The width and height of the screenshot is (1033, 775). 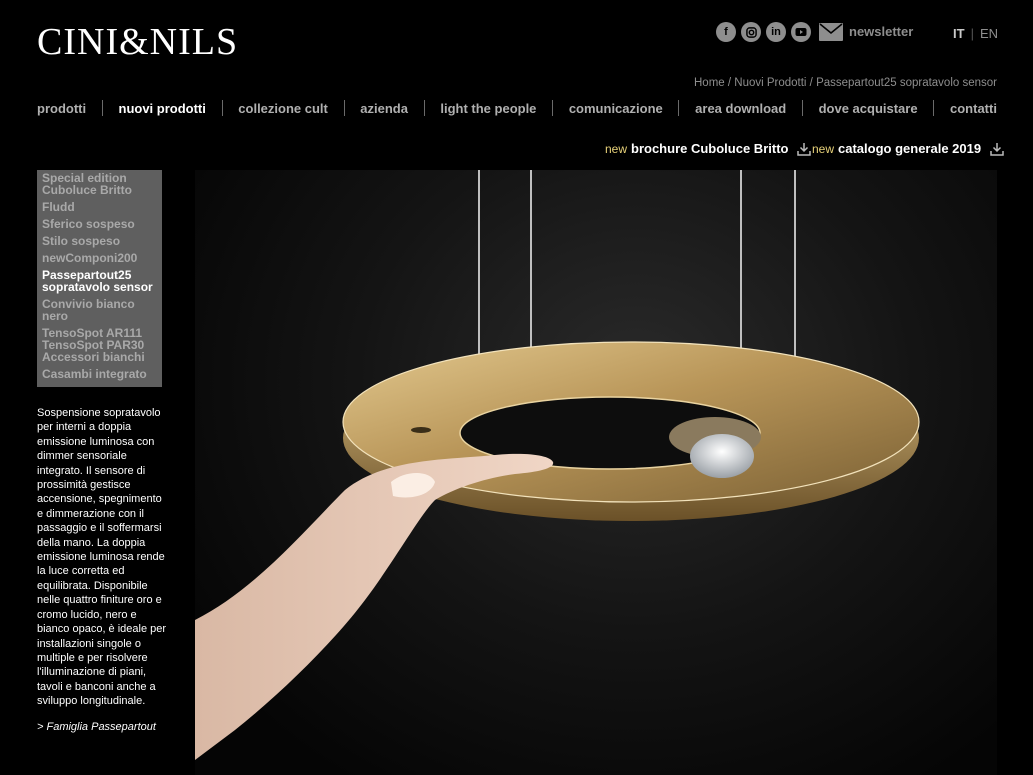 What do you see at coordinates (488, 108) in the screenshot?
I see `nav-light-the-people: light the people` at bounding box center [488, 108].